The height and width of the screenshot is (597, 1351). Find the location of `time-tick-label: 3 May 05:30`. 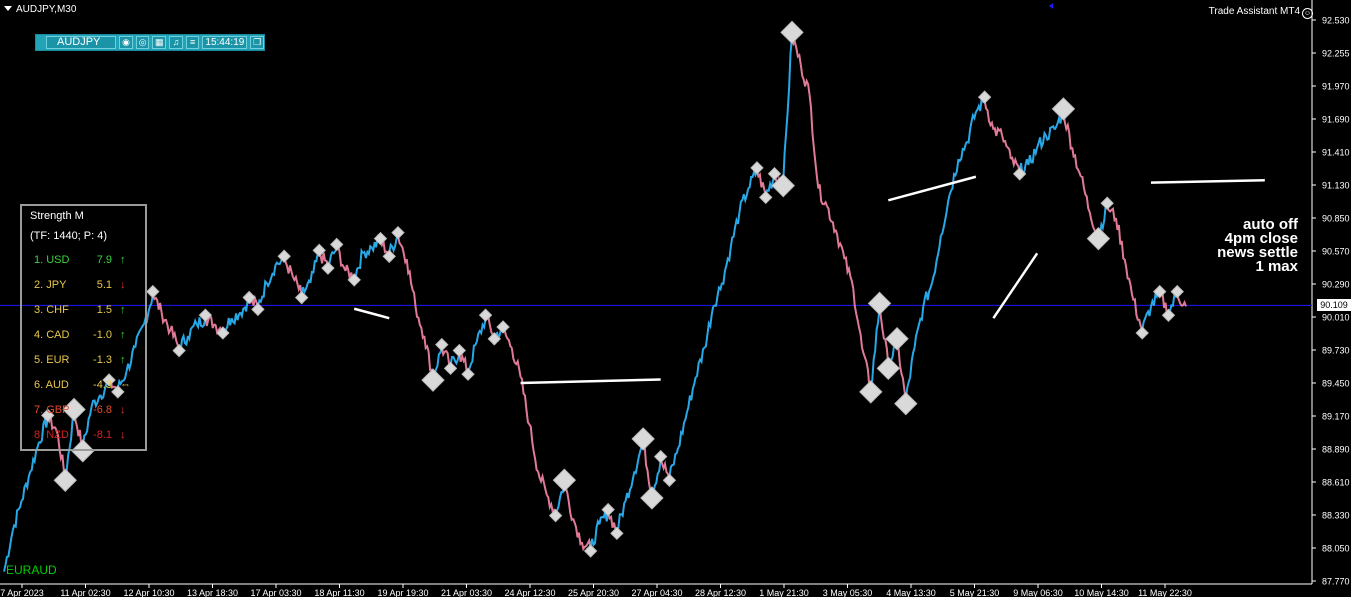

time-tick-label: 3 May 05:30 is located at coordinates (848, 592).